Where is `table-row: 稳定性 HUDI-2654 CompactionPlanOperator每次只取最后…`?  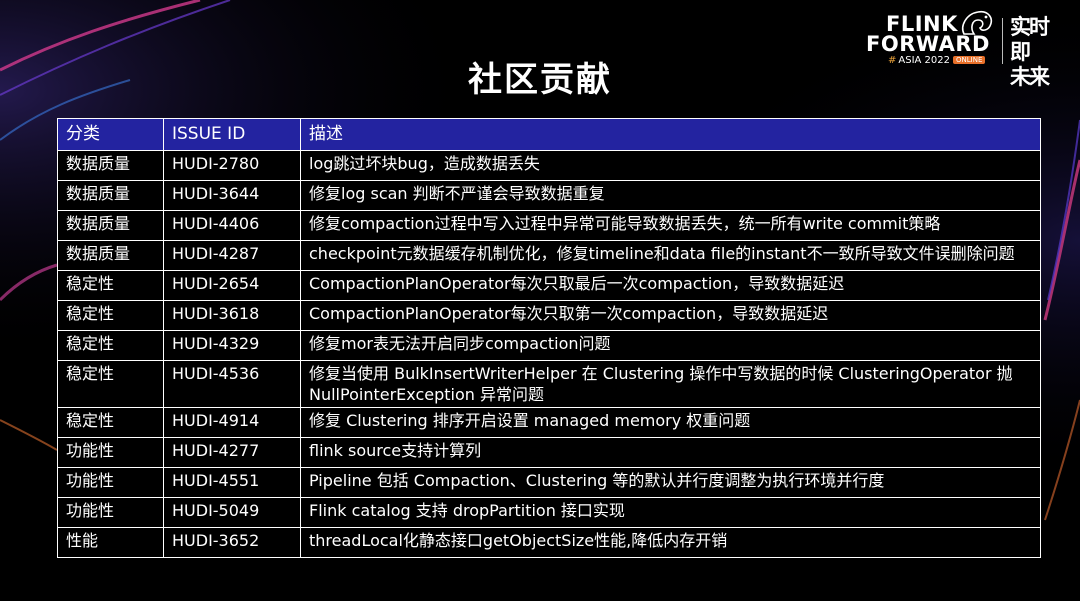 table-row: 稳定性 HUDI-2654 CompactionPlanOperator每次只取最后… is located at coordinates (549, 285).